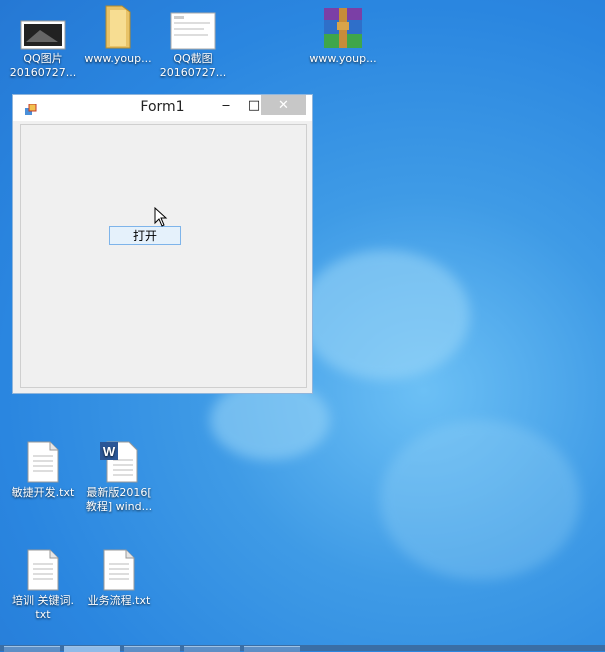  What do you see at coordinates (193, 26) in the screenshot?
I see `qq-screenshot-icon` at bounding box center [193, 26].